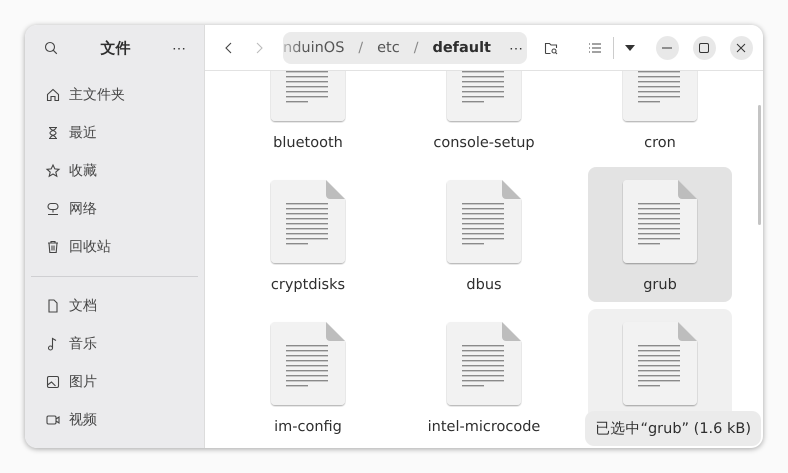  Describe the element at coordinates (313, 48) in the screenshot. I see `path-crumb: nduinOS` at that location.